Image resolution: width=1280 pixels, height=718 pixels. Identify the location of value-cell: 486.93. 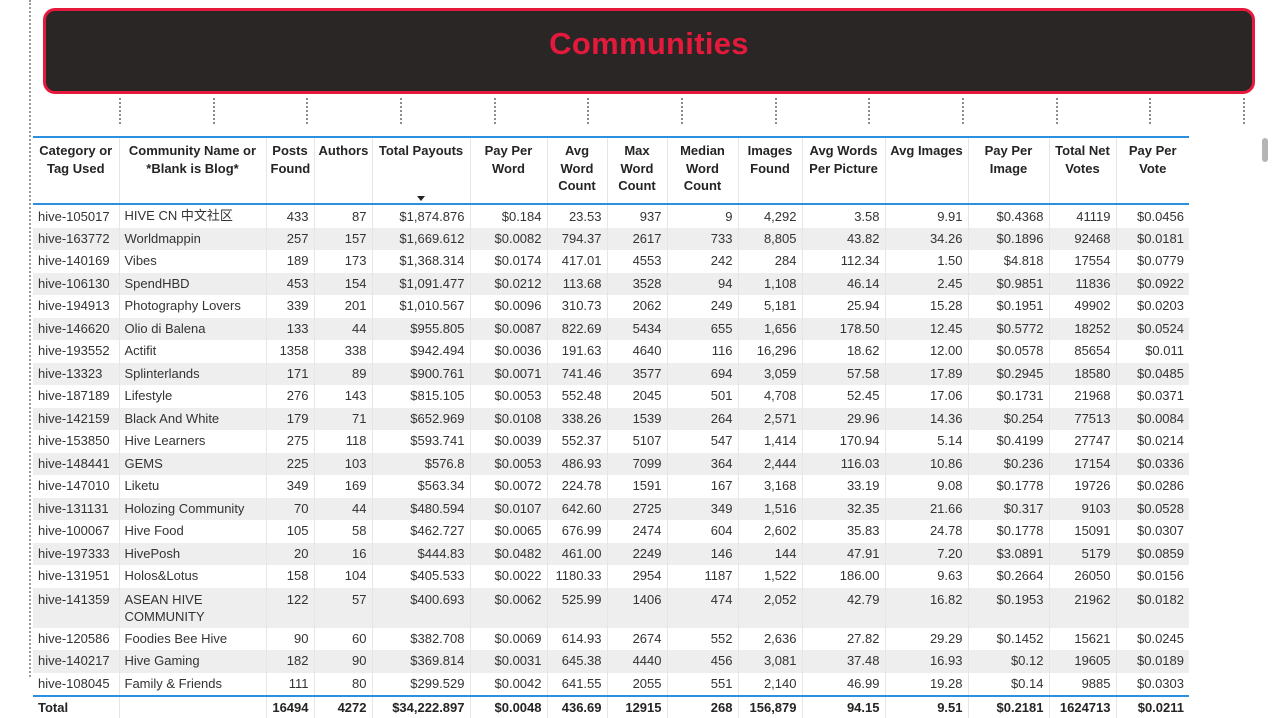
(576, 463).